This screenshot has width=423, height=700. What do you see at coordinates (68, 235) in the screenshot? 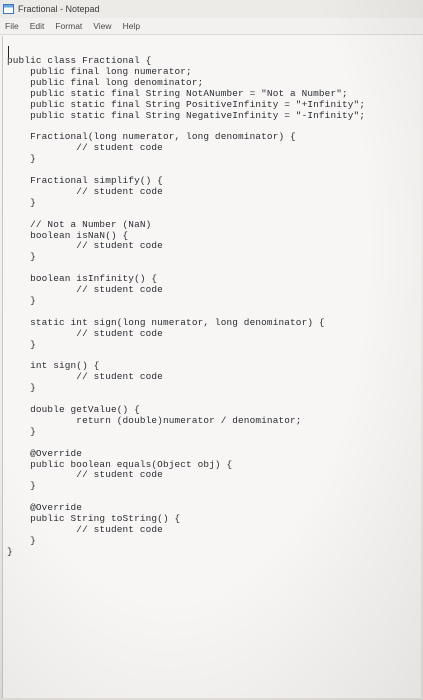
I see `code-line: boolean isNaN() {` at bounding box center [68, 235].